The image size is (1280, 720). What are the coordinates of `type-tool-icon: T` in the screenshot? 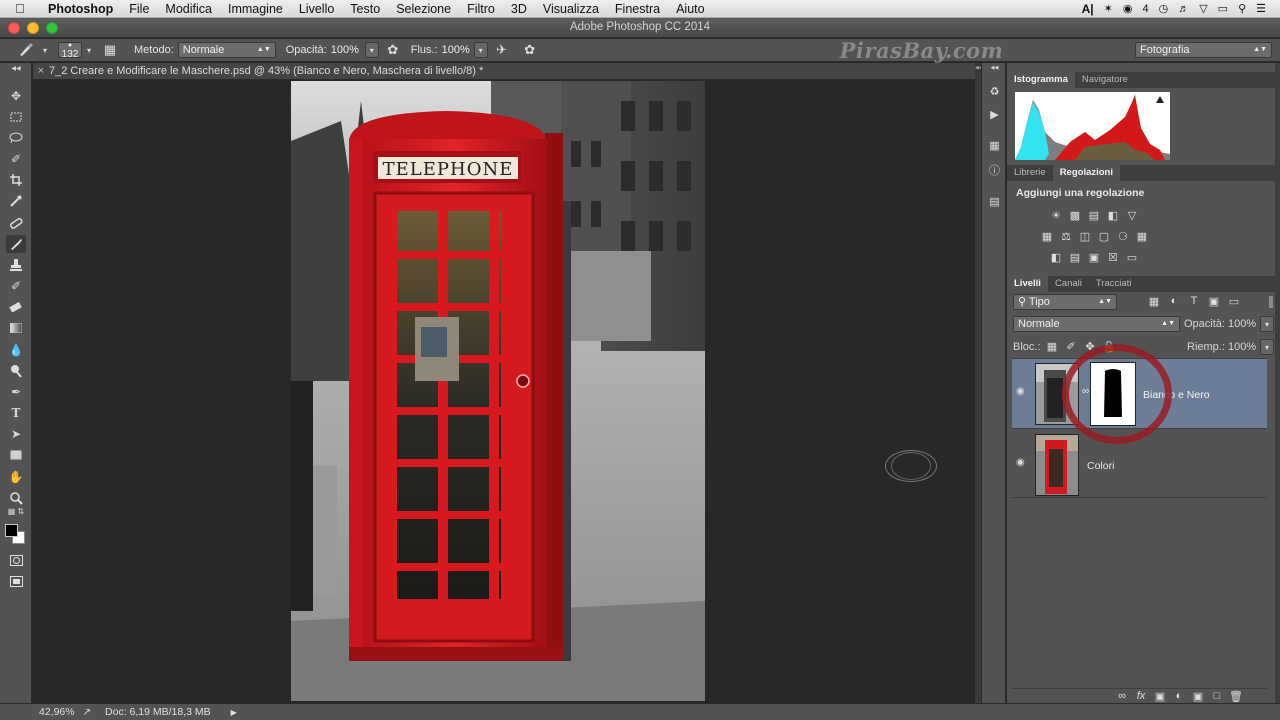 It's located at (16, 413).